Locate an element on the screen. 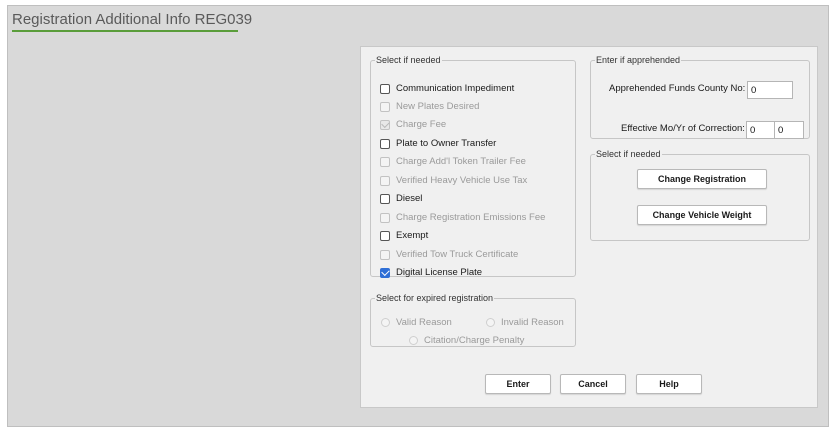 The height and width of the screenshot is (430, 833). option-label: Plate to Owner Transfer is located at coordinates (446, 143).